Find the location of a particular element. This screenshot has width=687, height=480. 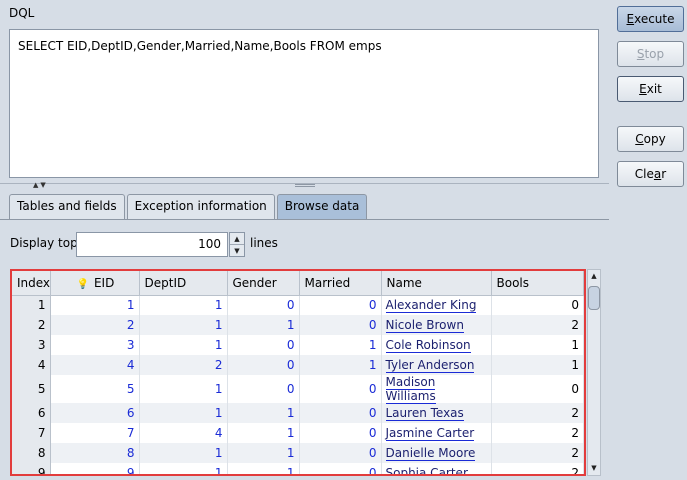

table-row: 6 6 1 1 0 Lauren Texas 2 is located at coordinates (298, 413).